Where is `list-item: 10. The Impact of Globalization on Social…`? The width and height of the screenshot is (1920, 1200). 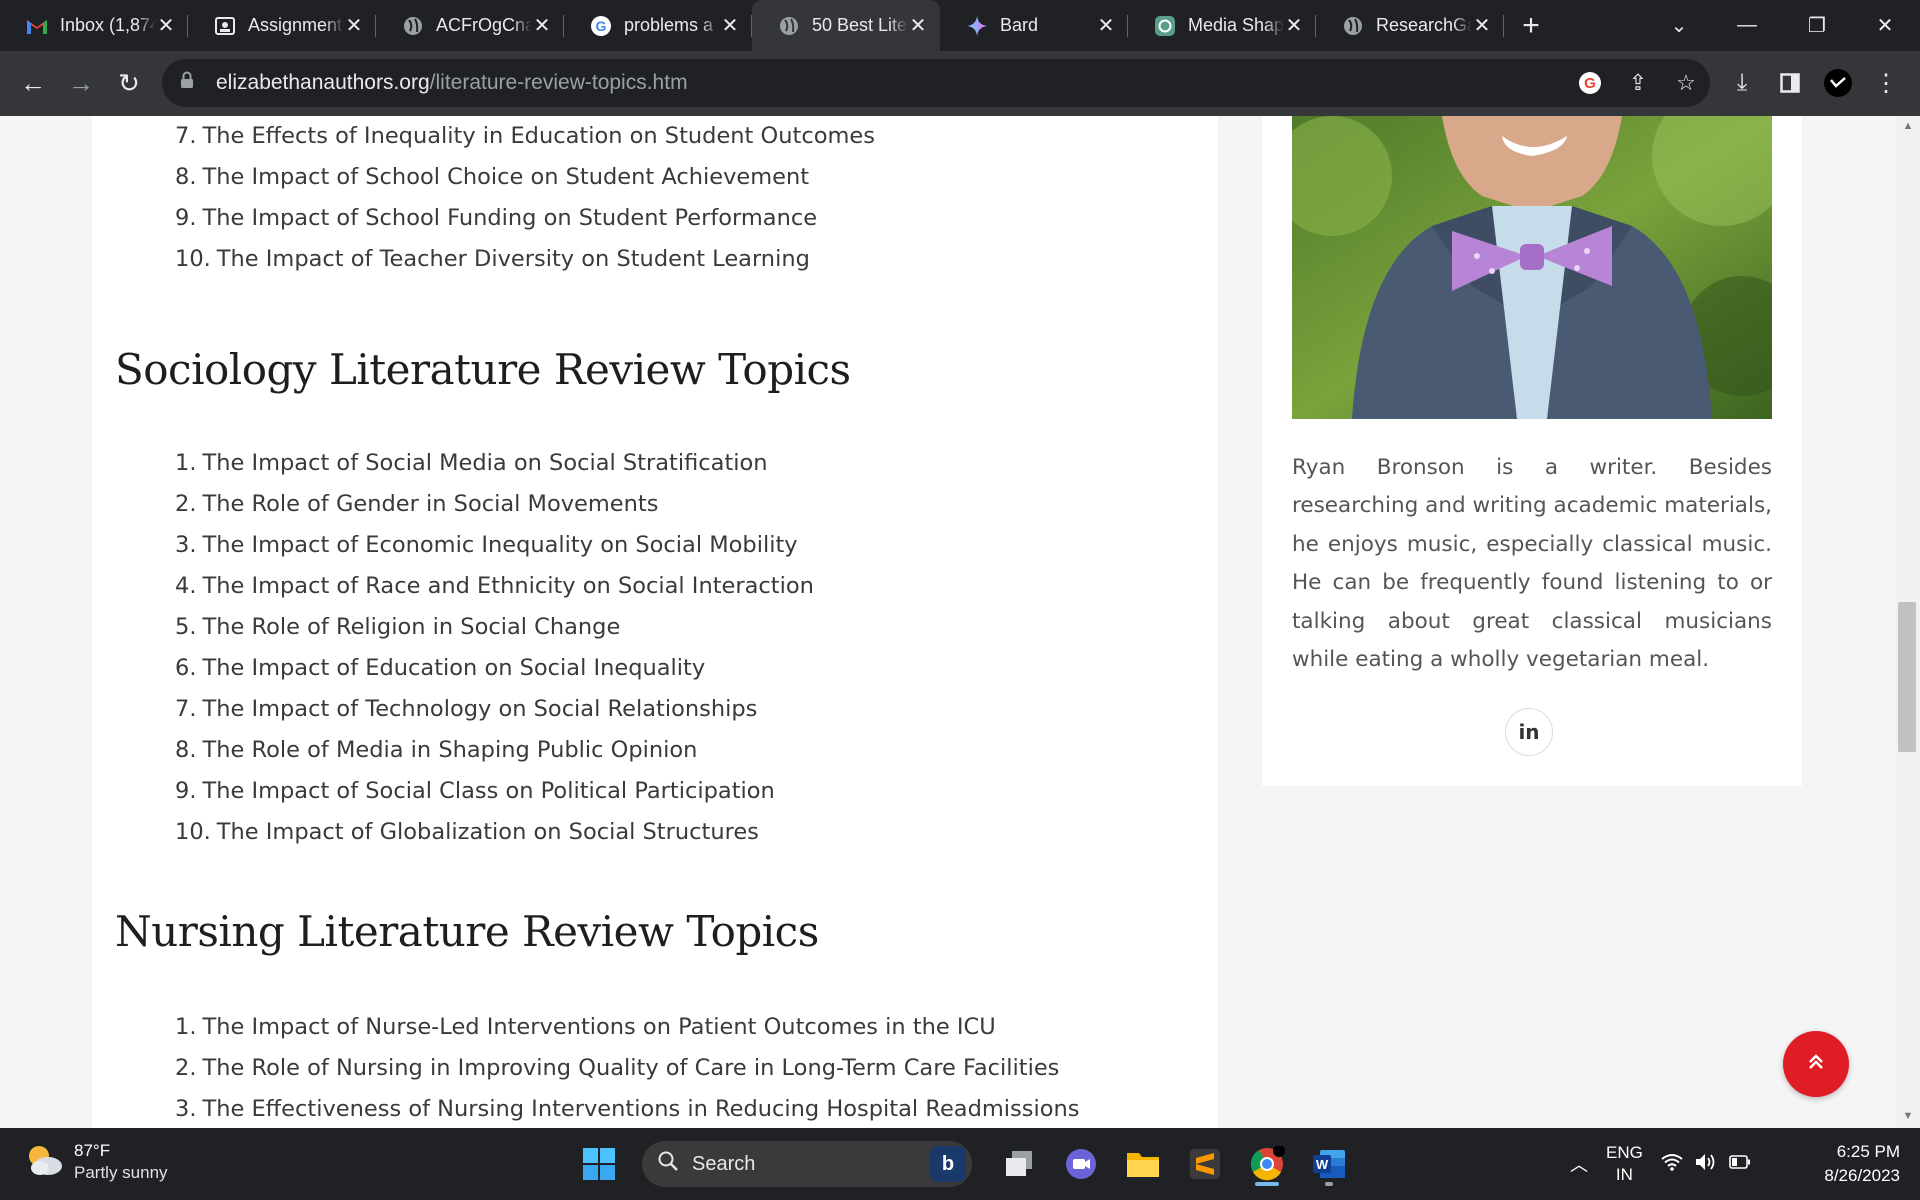 list-item: 10. The Impact of Globalization on Social… is located at coordinates (467, 832).